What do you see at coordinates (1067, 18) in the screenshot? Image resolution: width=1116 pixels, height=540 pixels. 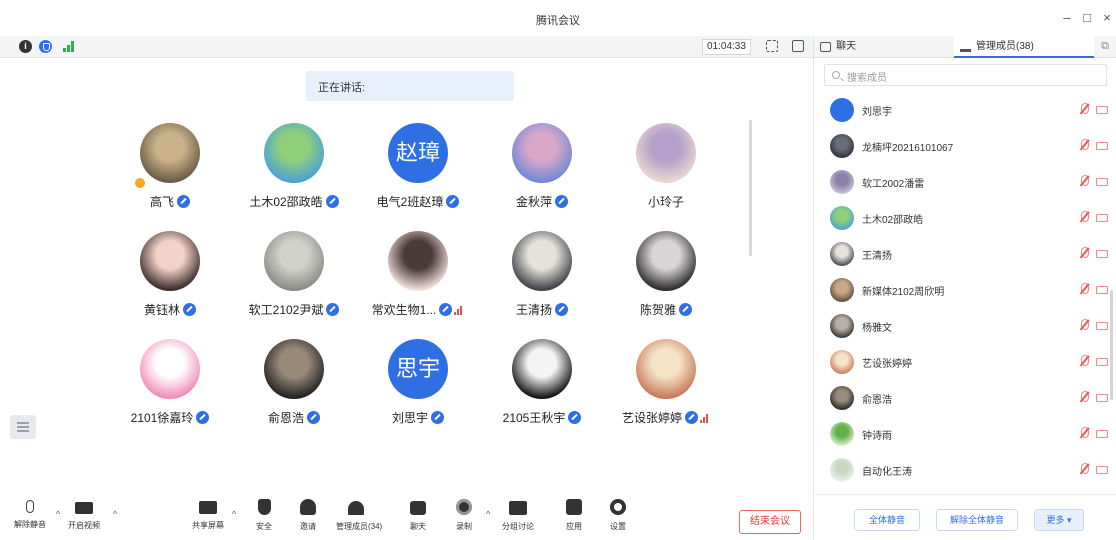 I see `minimize-icon: –` at bounding box center [1067, 18].